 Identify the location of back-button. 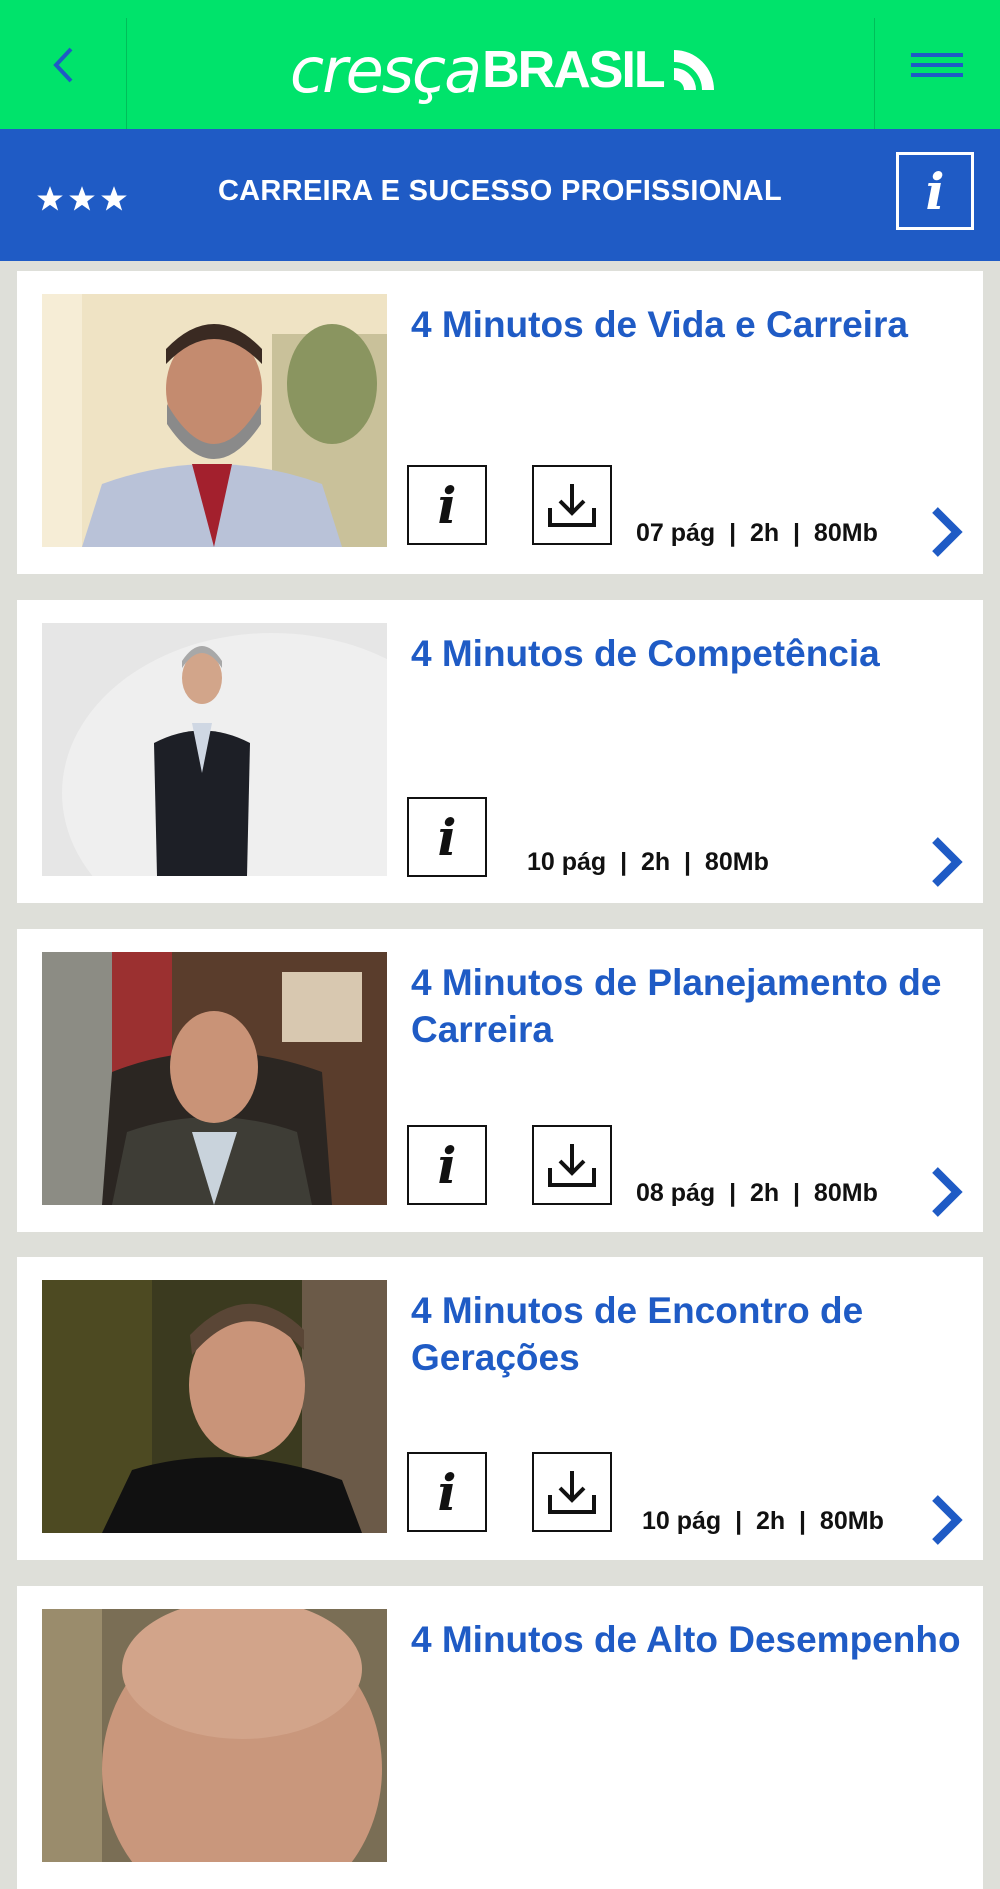
(63, 64).